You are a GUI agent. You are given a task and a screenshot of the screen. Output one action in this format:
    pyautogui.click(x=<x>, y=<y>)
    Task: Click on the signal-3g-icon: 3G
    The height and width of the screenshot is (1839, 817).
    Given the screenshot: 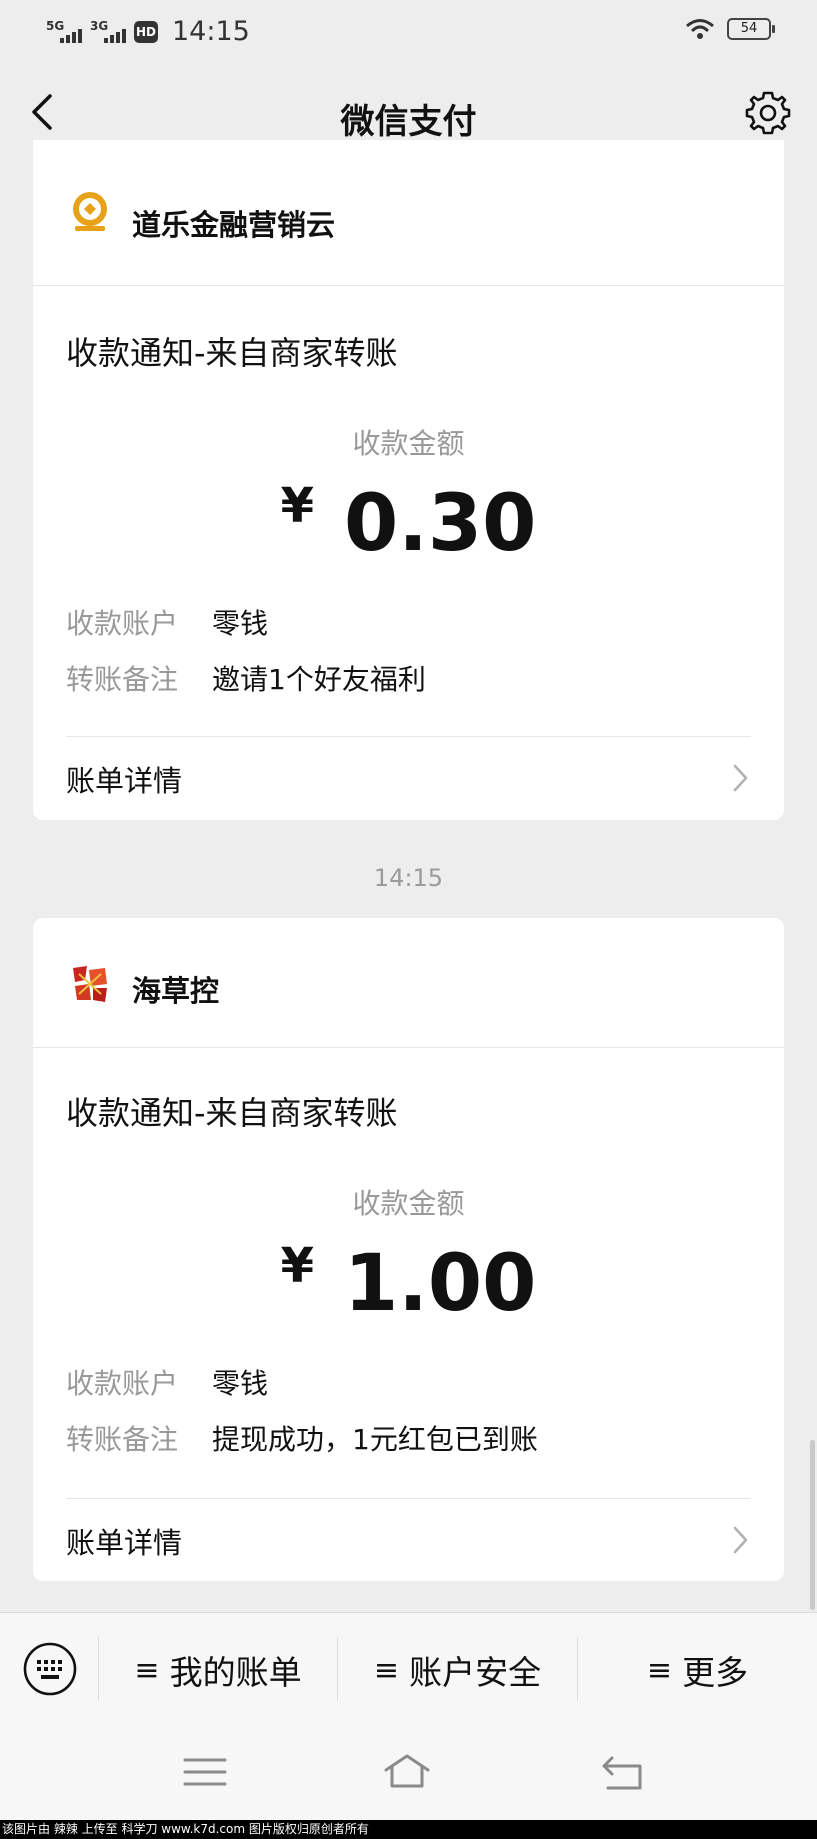 What is the action you would take?
    pyautogui.click(x=109, y=32)
    